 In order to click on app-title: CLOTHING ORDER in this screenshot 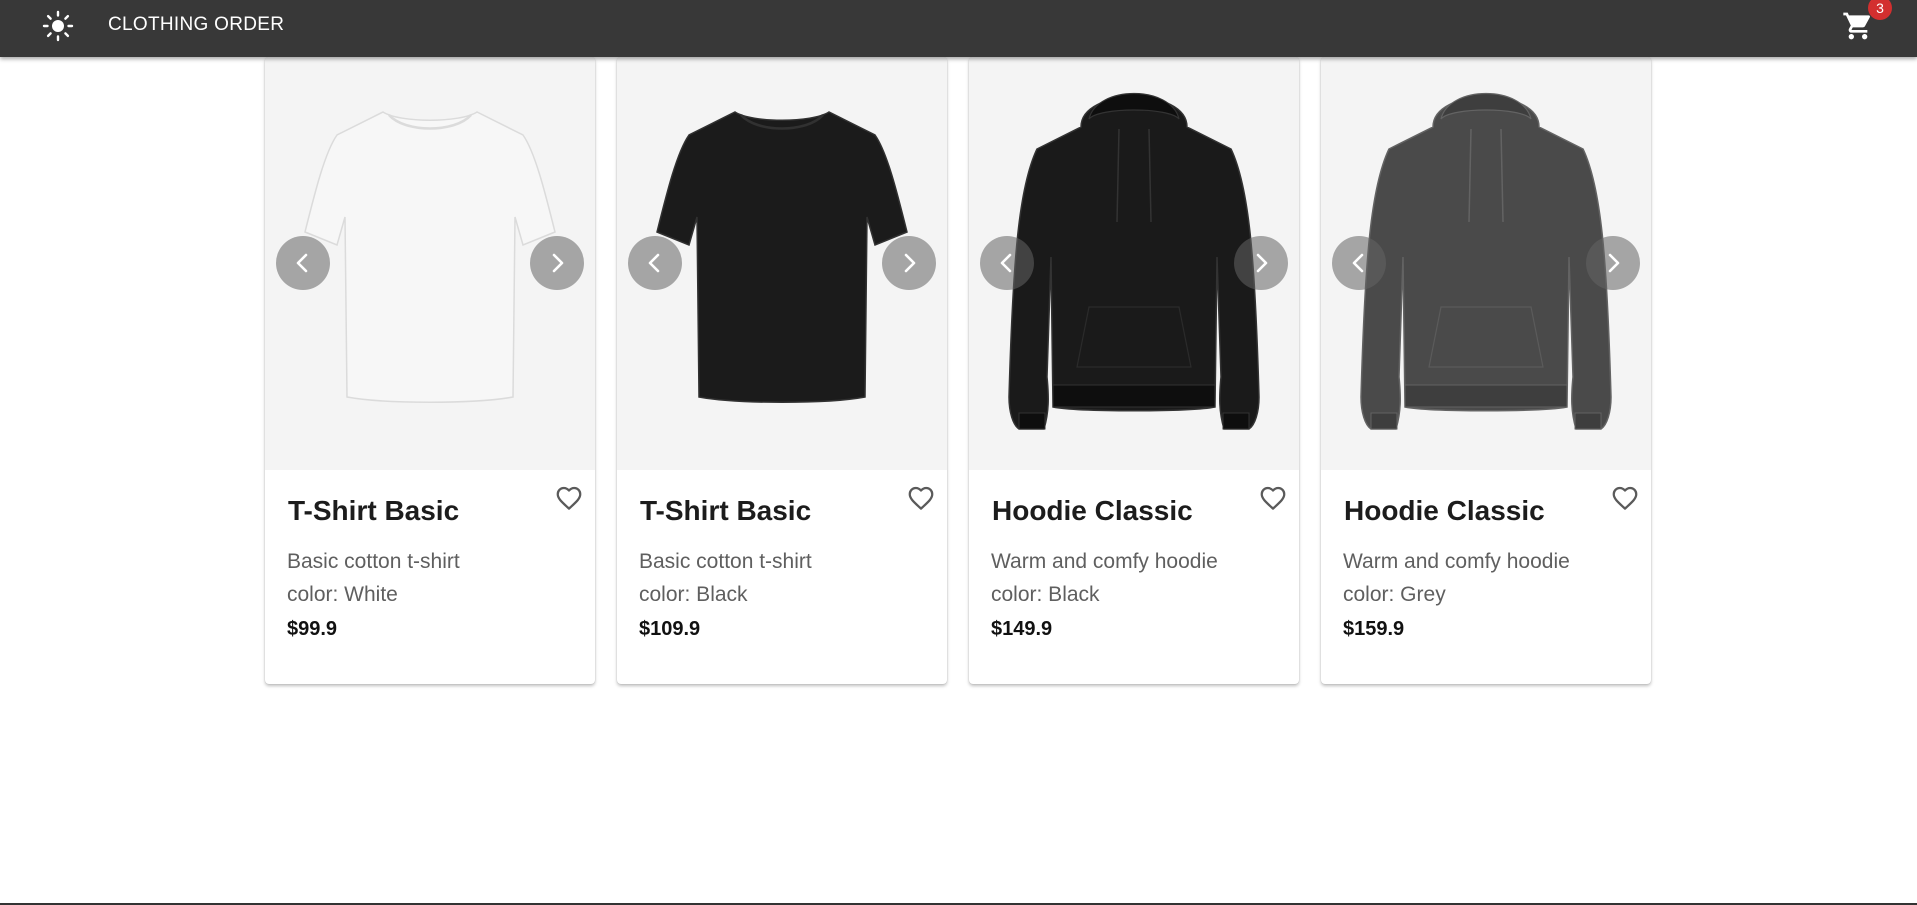, I will do `click(196, 24)`.